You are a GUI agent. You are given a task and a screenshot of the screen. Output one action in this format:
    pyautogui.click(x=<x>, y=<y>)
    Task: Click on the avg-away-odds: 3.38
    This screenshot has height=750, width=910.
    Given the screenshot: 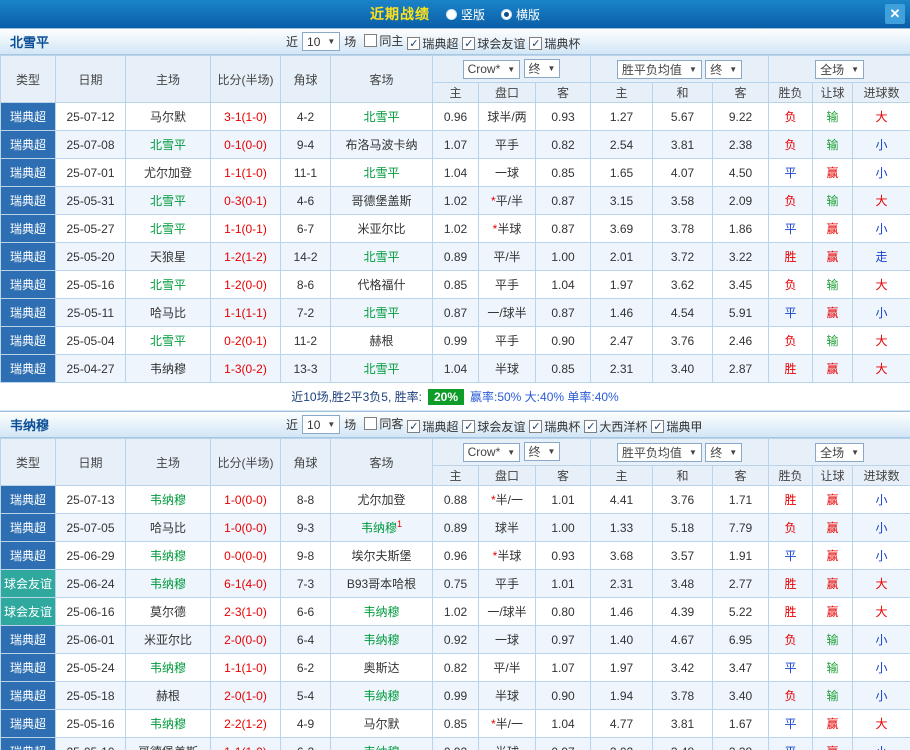 What is the action you would take?
    pyautogui.click(x=741, y=743)
    